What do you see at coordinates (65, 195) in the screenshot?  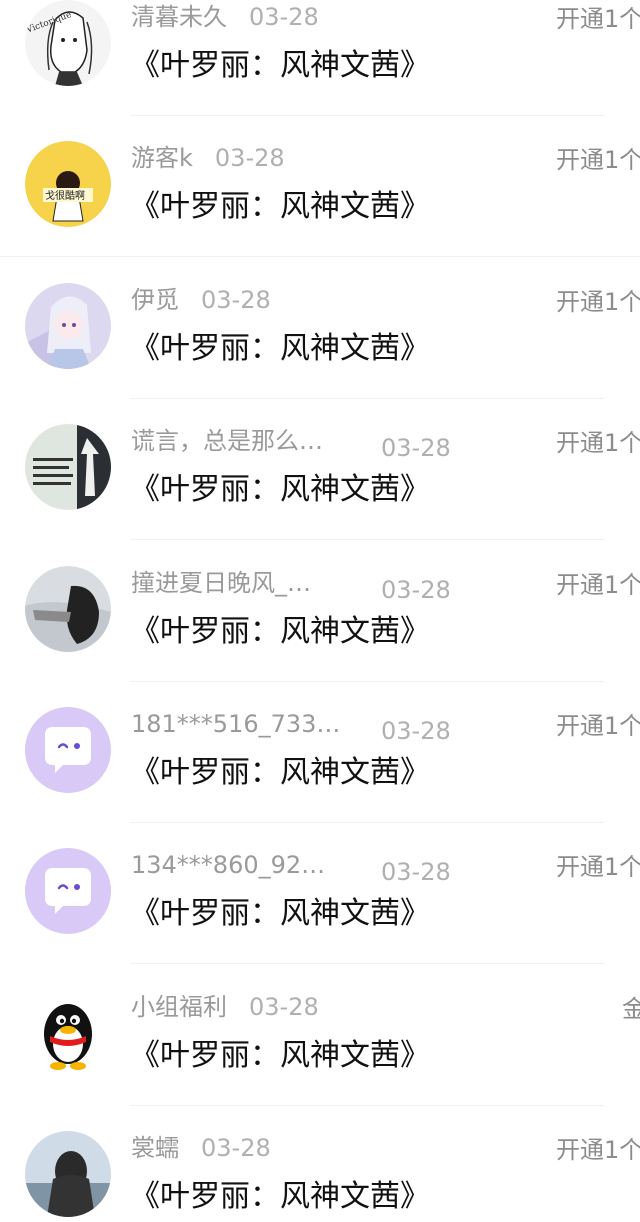 I see `svg-text: 戈很酷啊` at bounding box center [65, 195].